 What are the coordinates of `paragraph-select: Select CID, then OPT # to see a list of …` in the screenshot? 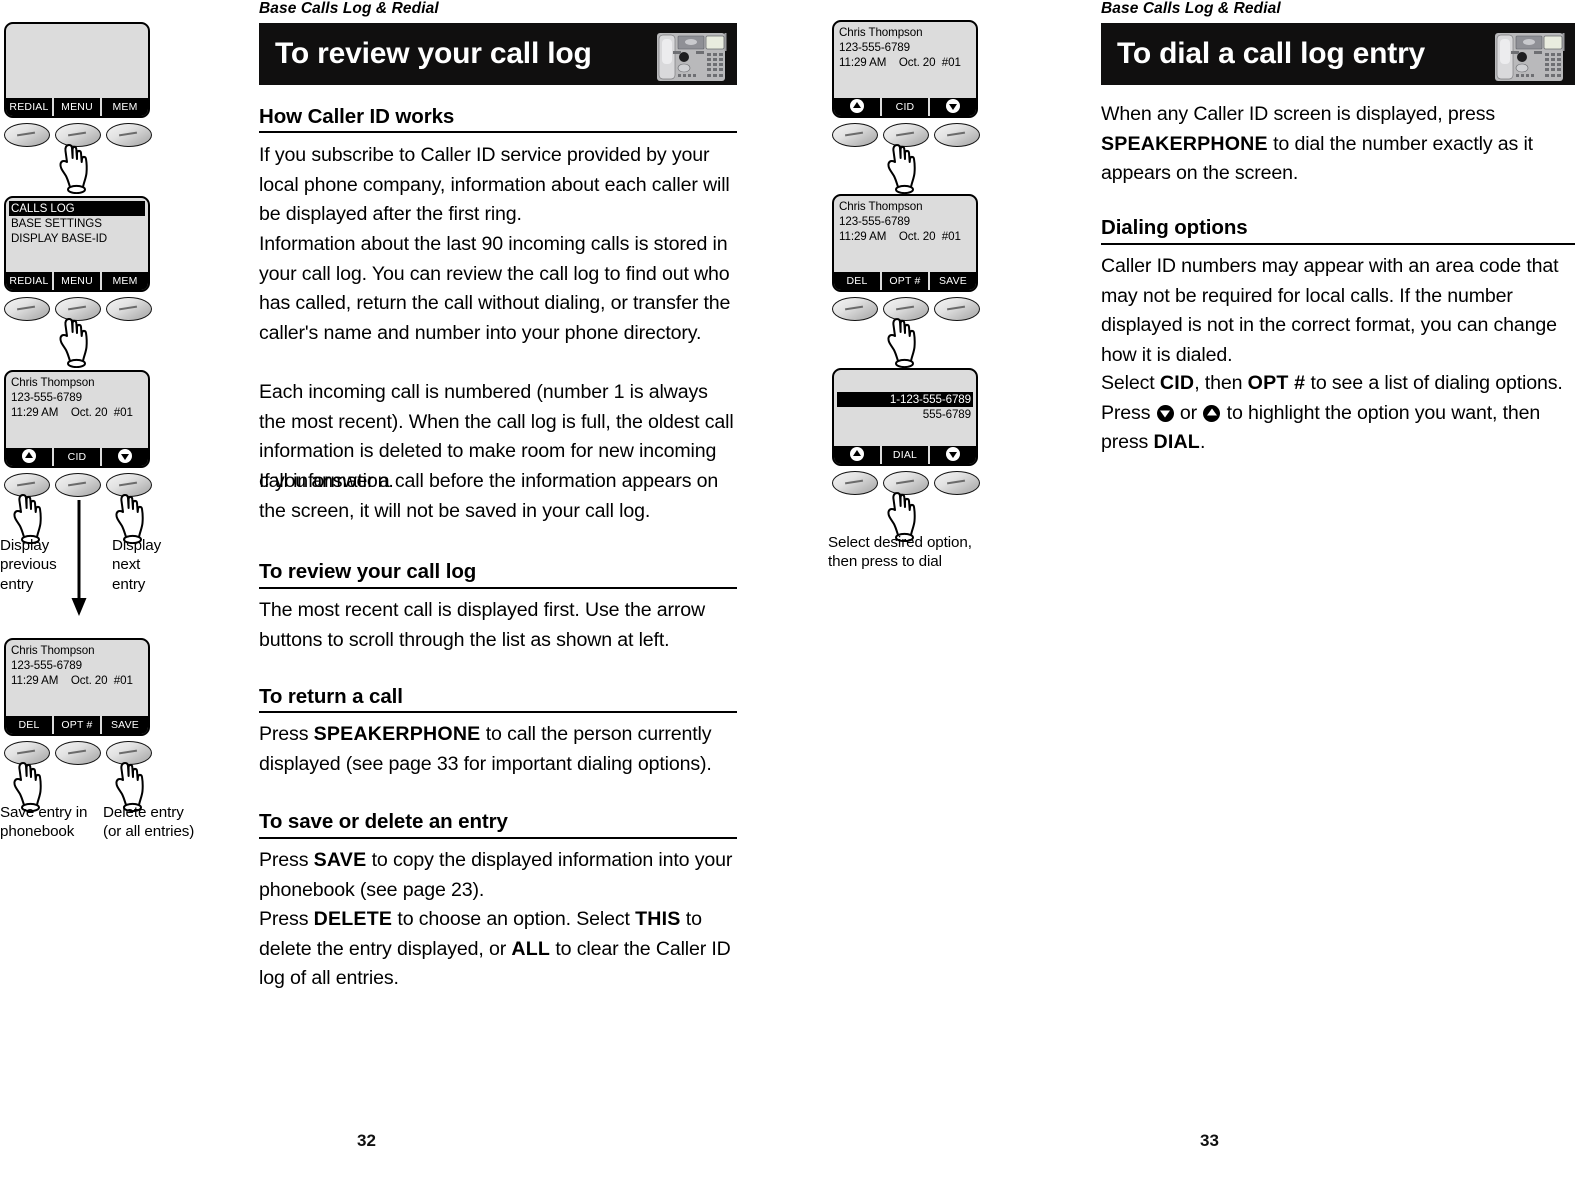 It's located at (1338, 413).